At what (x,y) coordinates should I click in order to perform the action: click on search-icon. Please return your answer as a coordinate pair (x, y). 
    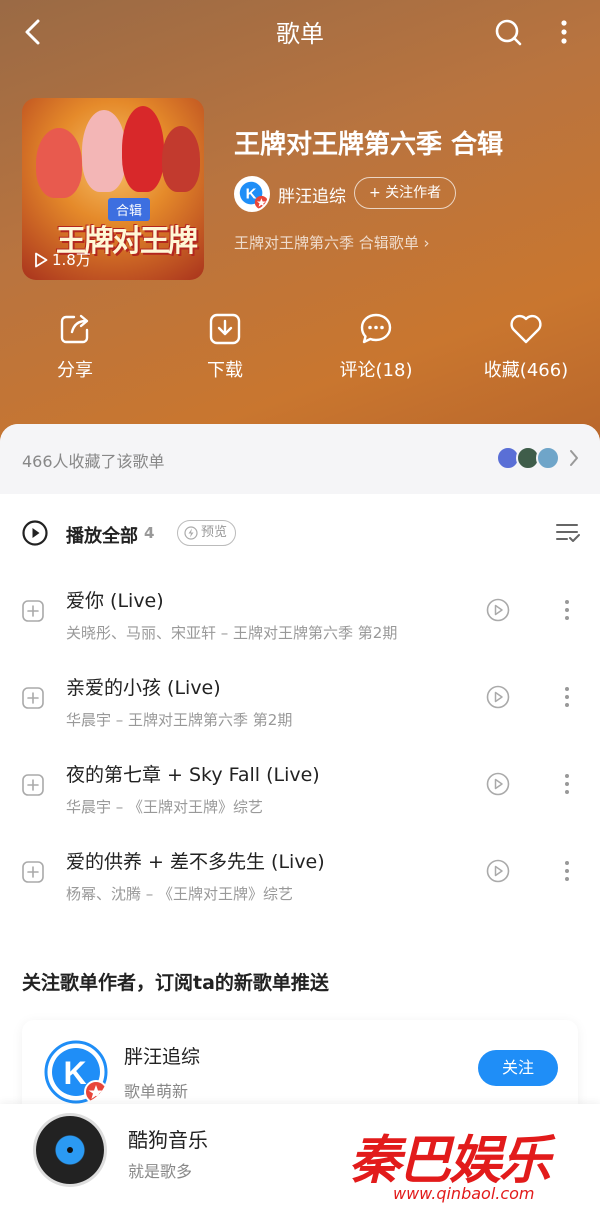
    Looking at the image, I should click on (508, 32).